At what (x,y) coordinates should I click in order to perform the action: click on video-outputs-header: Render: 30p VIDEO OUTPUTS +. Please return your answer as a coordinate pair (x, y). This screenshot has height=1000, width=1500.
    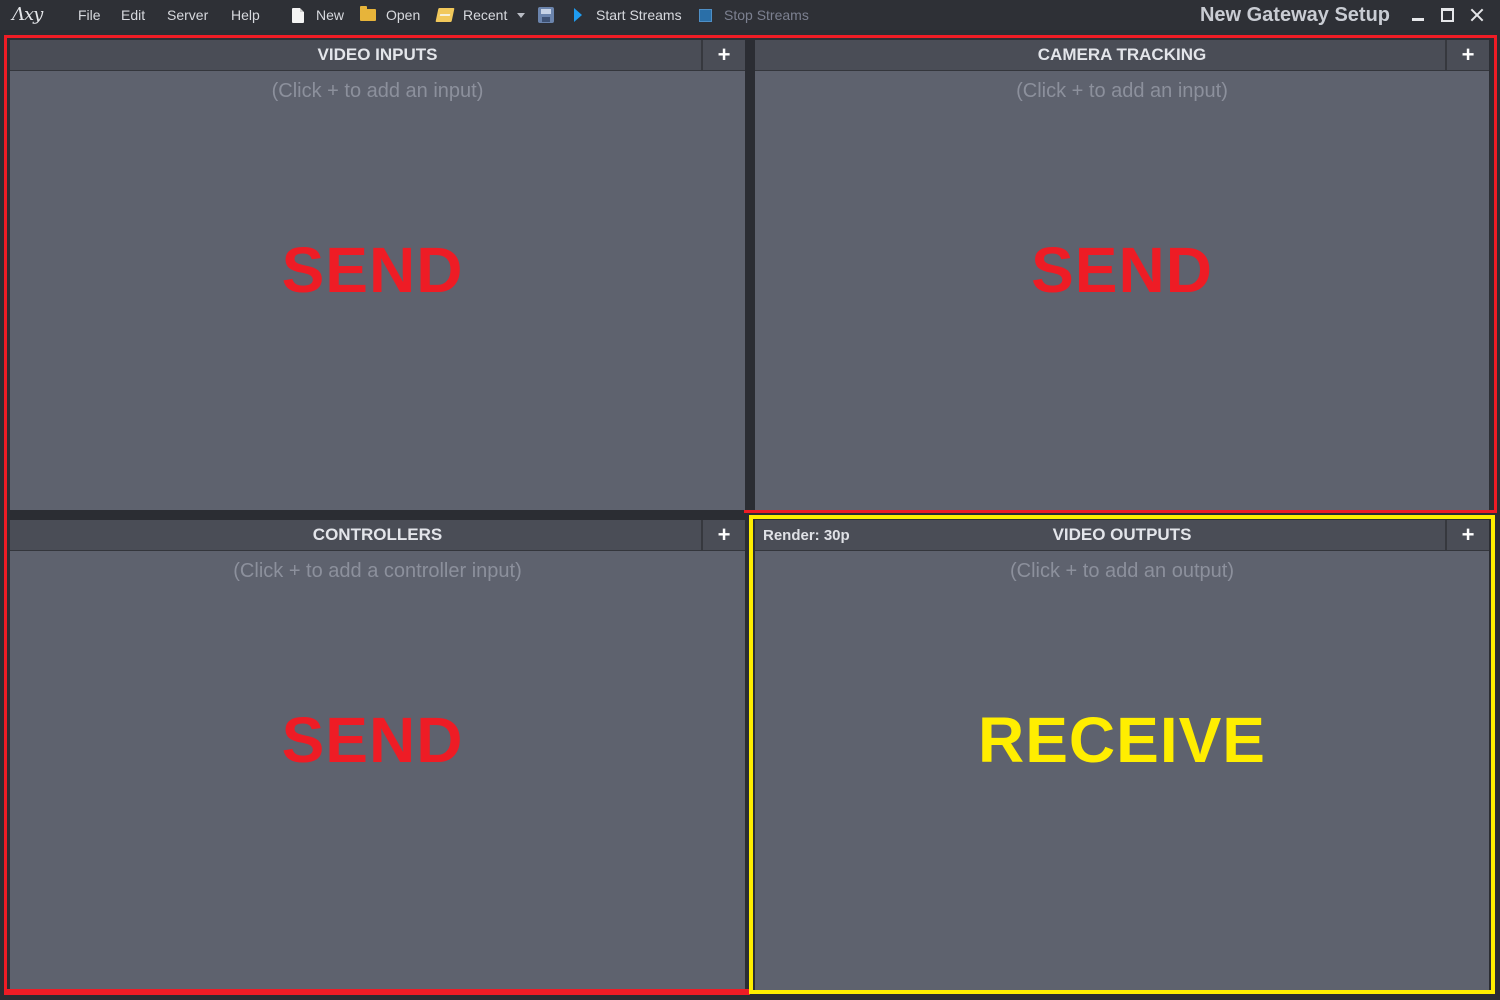
    Looking at the image, I should click on (1122, 535).